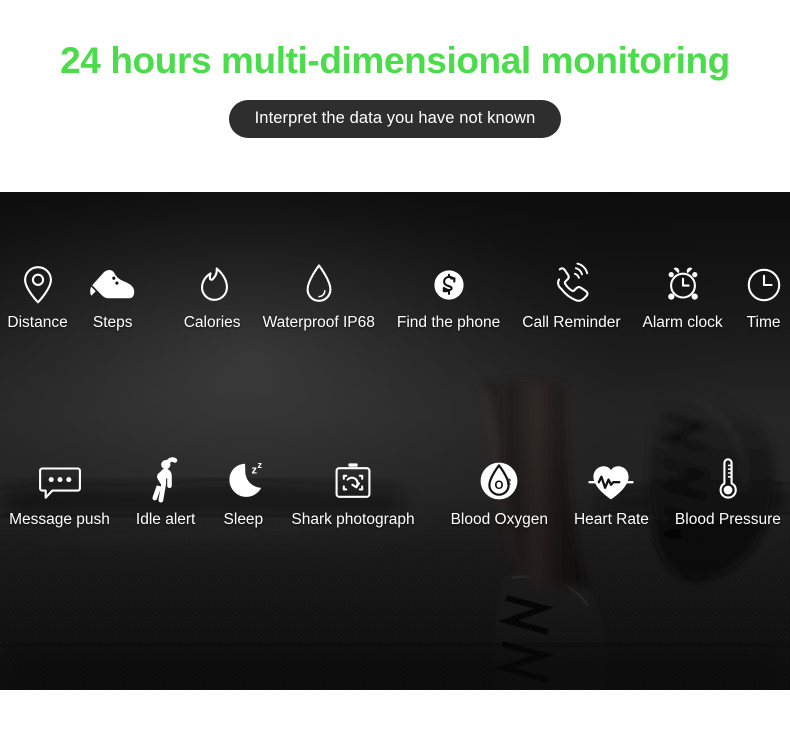 Image resolution: width=790 pixels, height=750 pixels. I want to click on feature-label: Blood Oxygen, so click(499, 519).